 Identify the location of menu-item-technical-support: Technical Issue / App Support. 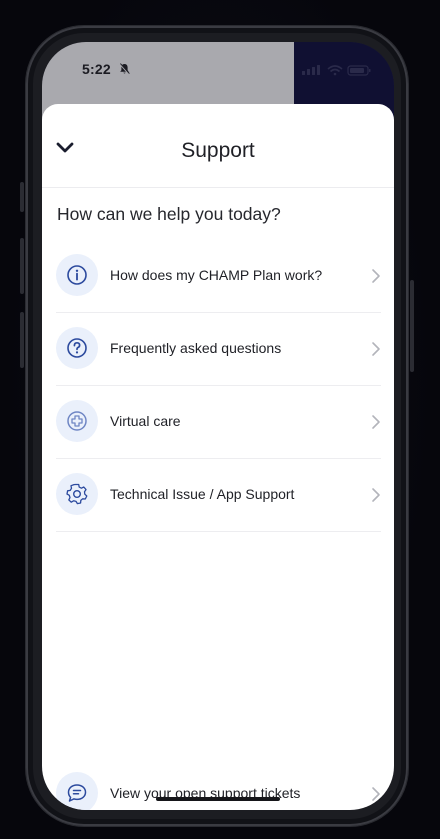
(218, 495).